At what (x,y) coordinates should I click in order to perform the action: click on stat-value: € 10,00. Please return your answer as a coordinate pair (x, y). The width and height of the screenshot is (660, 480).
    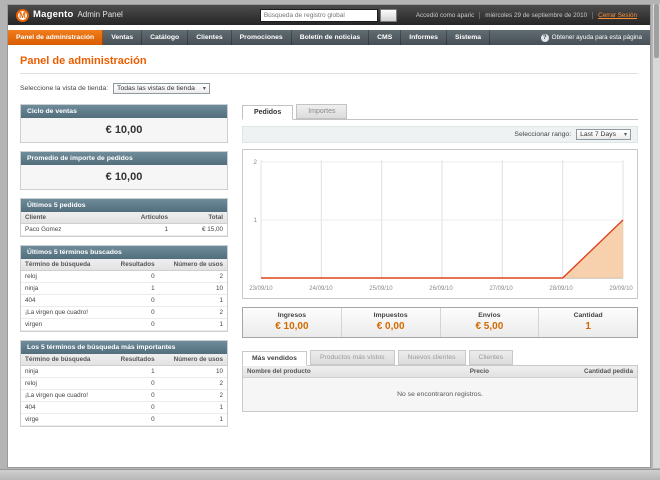
    Looking at the image, I should click on (292, 326).